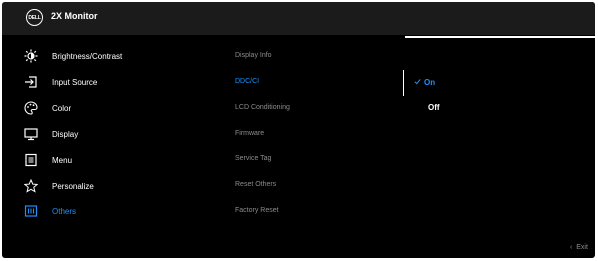 The height and width of the screenshot is (261, 598). Describe the element at coordinates (419, 81) in the screenshot. I see `checkmark-icon` at that location.